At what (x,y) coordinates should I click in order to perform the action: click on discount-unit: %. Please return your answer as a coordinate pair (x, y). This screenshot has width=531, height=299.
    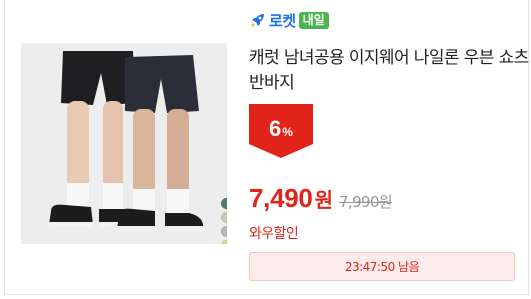
    Looking at the image, I should click on (287, 132).